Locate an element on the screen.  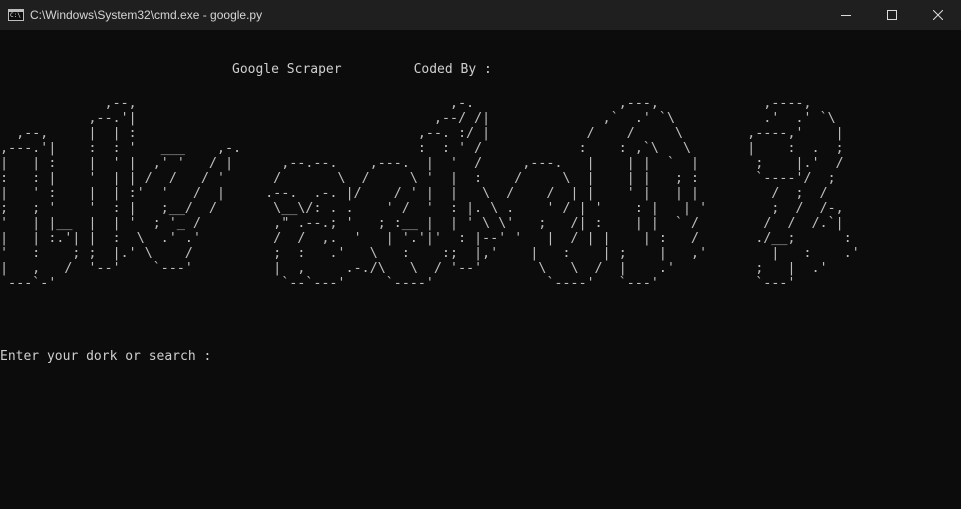
minimize-button is located at coordinates (846, 15).